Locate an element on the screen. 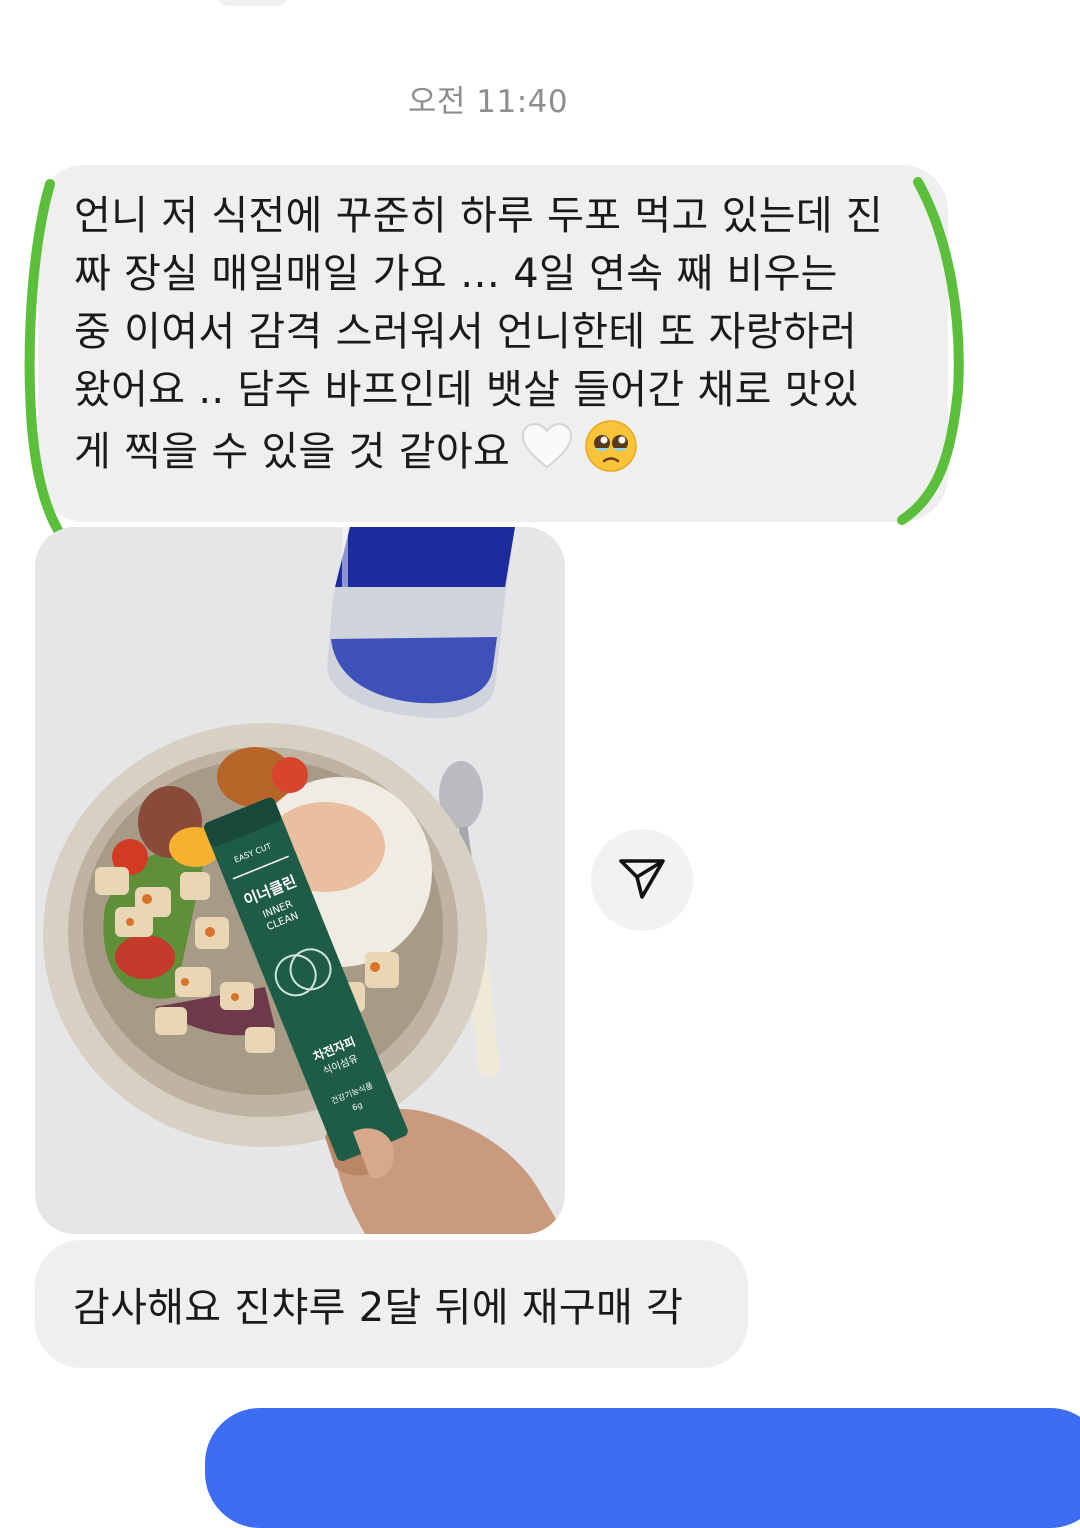  message-line: 짜 장실 매일매일 가요 … 4일 연속 째 비우는 is located at coordinates (456, 274).